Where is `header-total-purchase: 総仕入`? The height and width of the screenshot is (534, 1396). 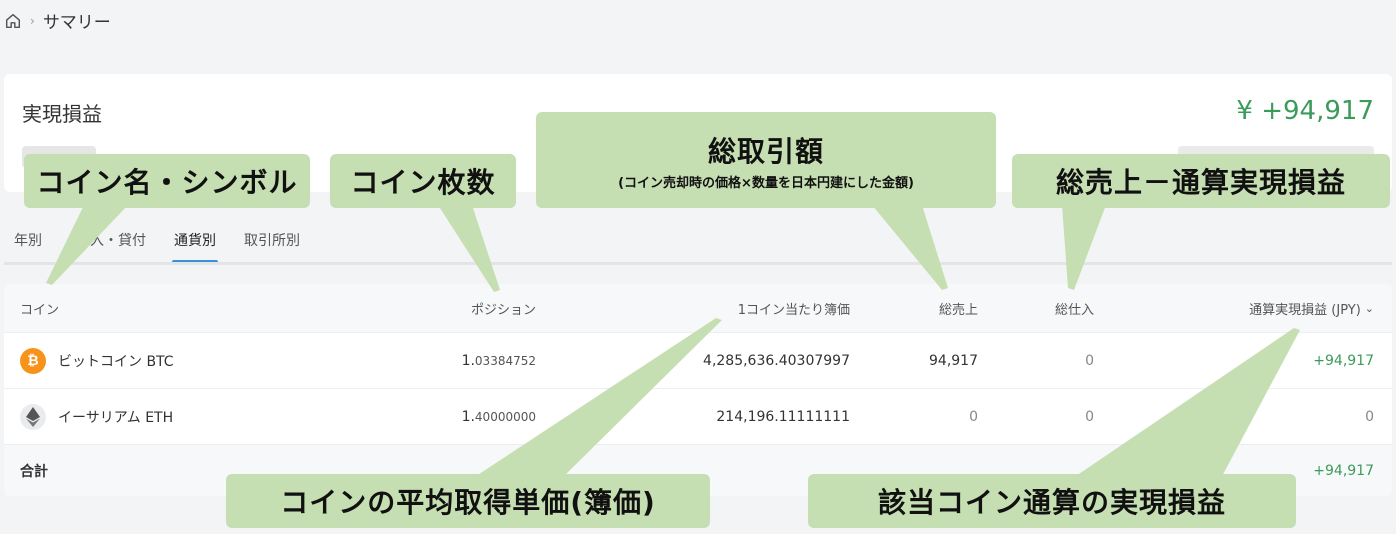
header-total-purchase: 総仕入 is located at coordinates (1074, 310).